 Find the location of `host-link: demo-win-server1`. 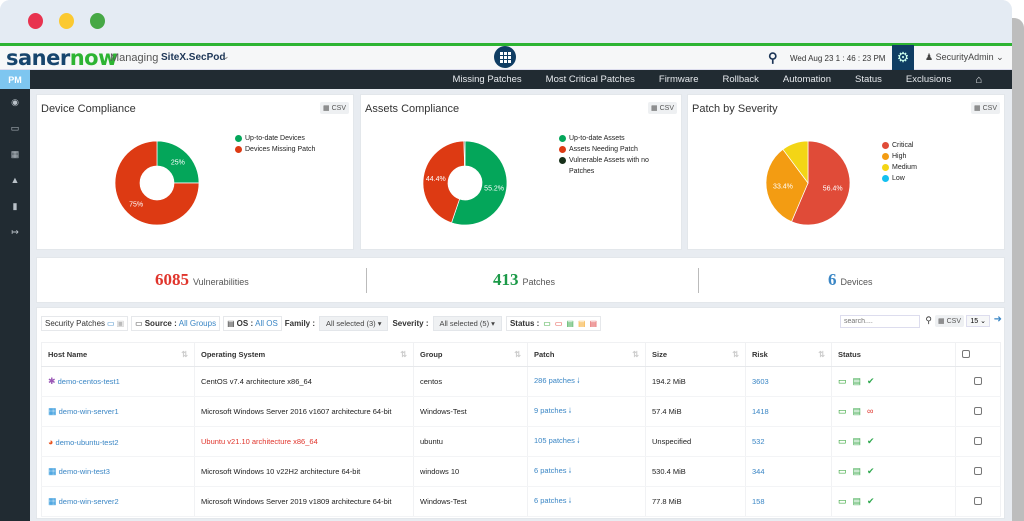

host-link: demo-win-server1 is located at coordinates (89, 411).